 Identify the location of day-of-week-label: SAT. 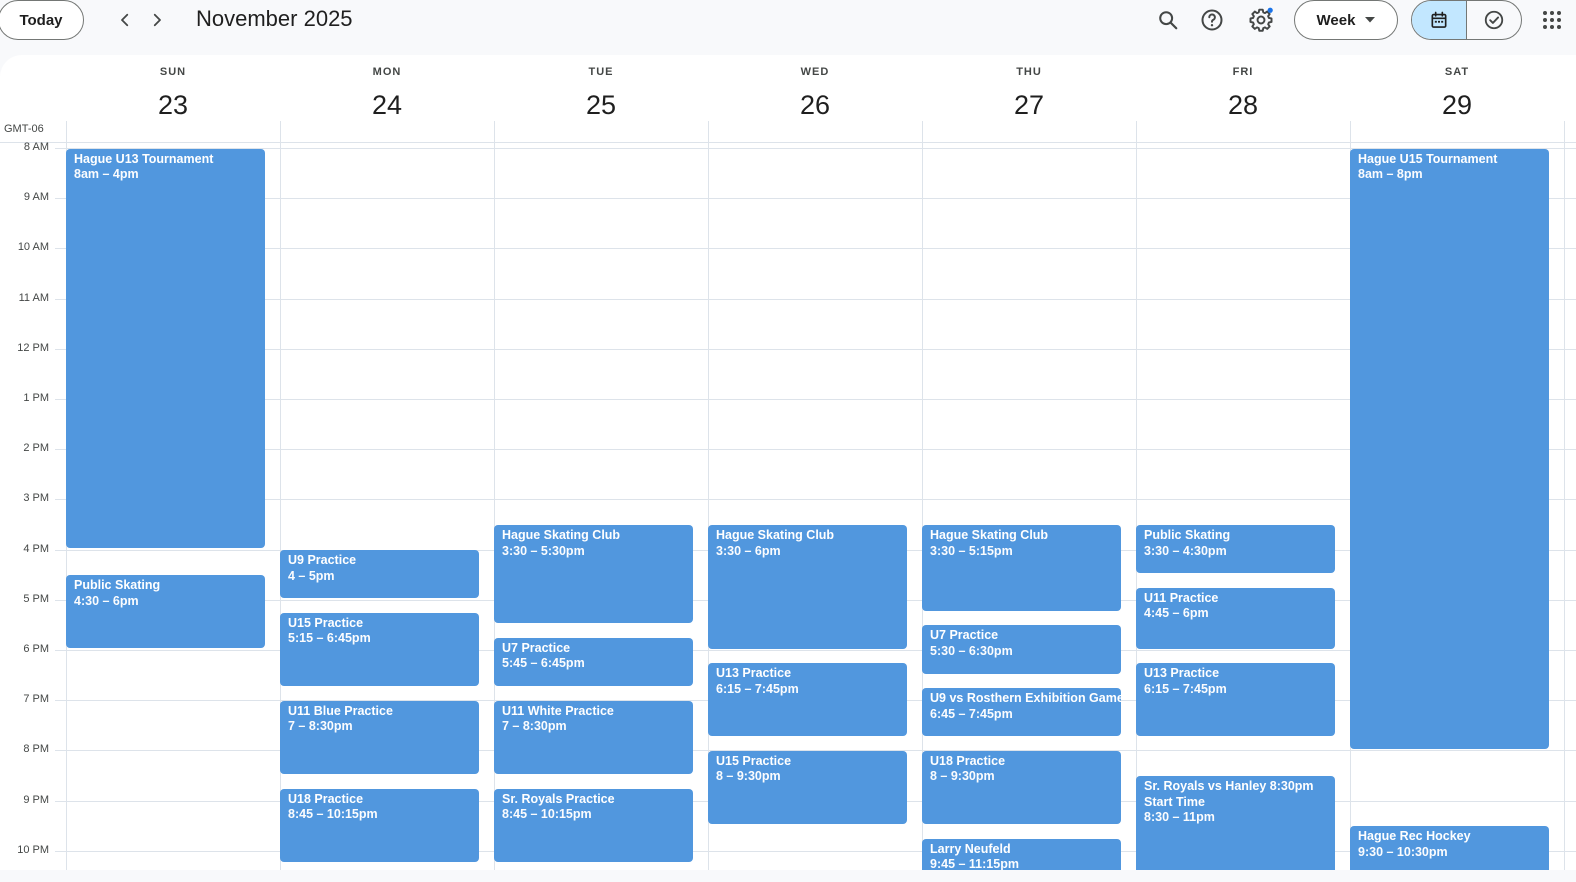
(1457, 72).